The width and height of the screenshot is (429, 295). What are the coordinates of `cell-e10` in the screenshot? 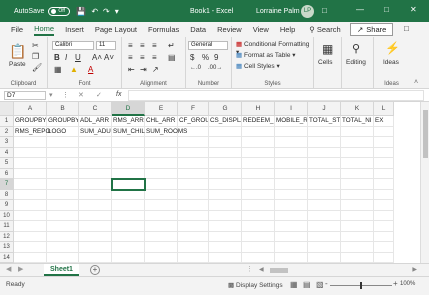 It's located at (161, 215).